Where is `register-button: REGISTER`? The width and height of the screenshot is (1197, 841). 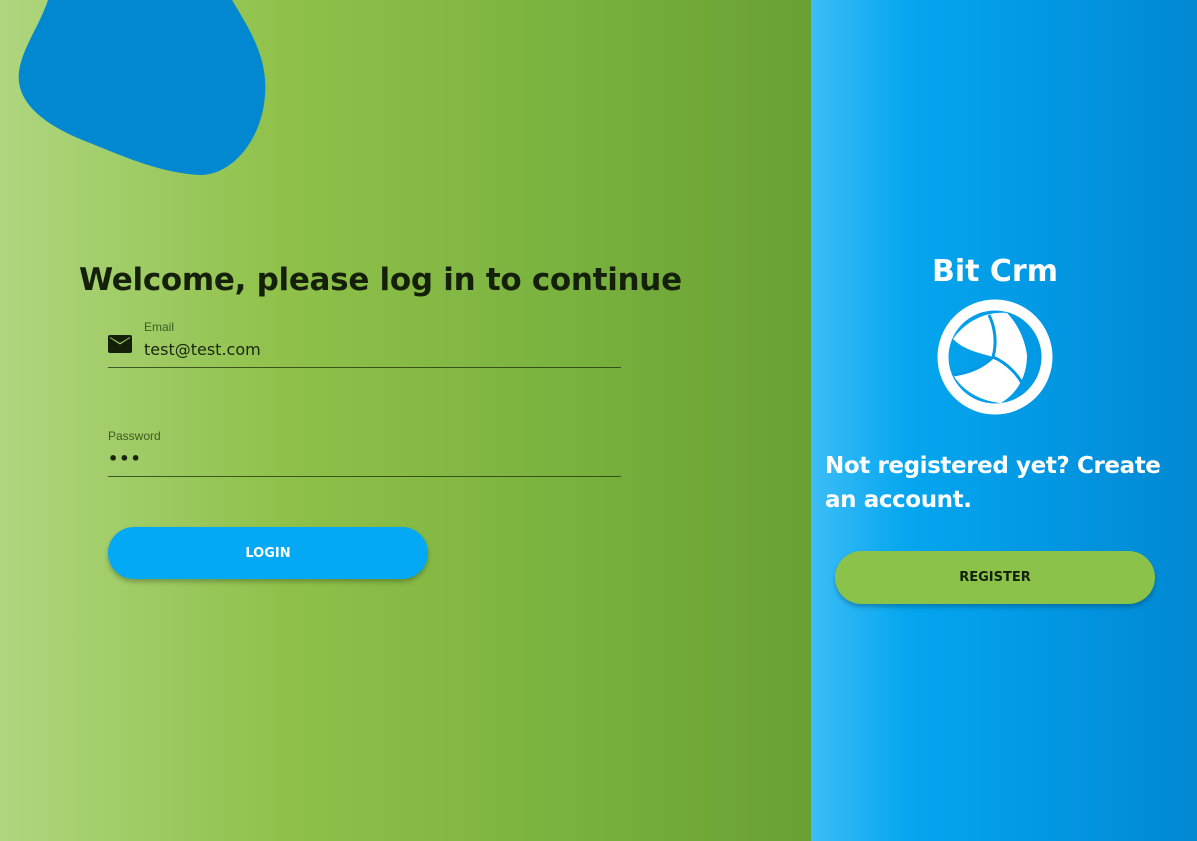
register-button: REGISTER is located at coordinates (995, 577).